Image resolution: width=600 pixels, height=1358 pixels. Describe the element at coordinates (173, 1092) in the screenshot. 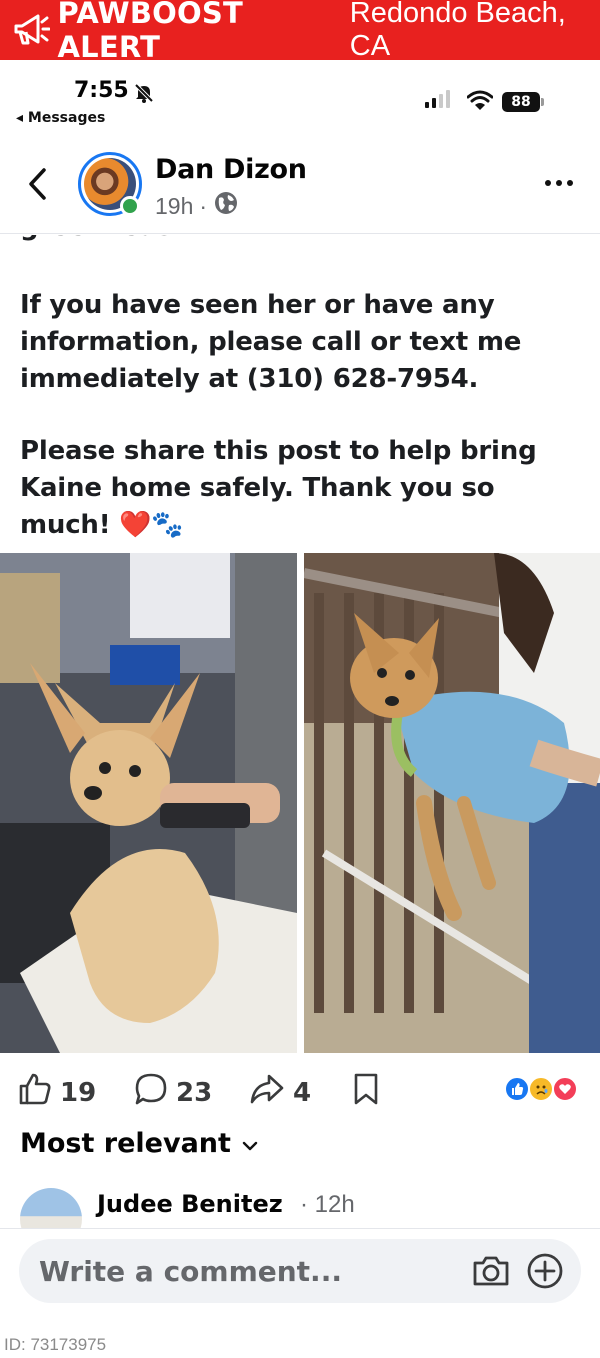

I see `comment-button: 23` at that location.